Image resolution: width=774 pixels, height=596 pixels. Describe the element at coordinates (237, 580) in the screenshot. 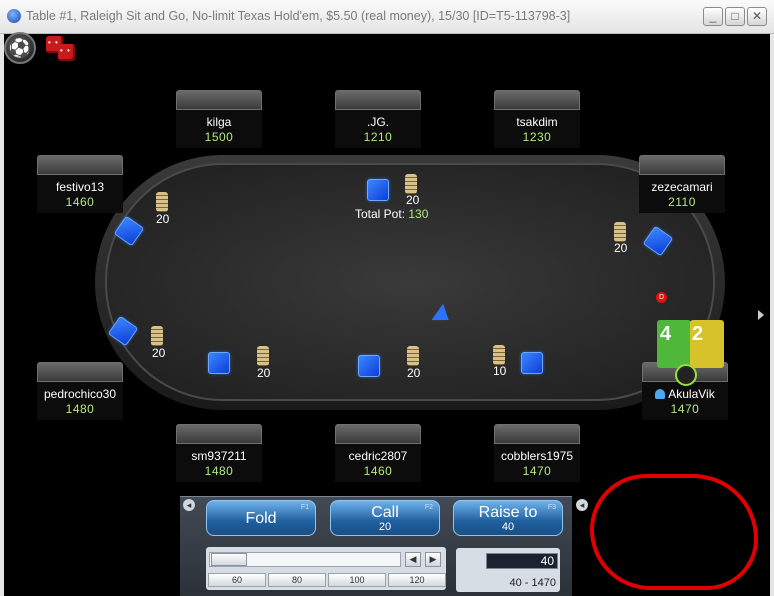

I see `preset-bet-button: 60` at that location.